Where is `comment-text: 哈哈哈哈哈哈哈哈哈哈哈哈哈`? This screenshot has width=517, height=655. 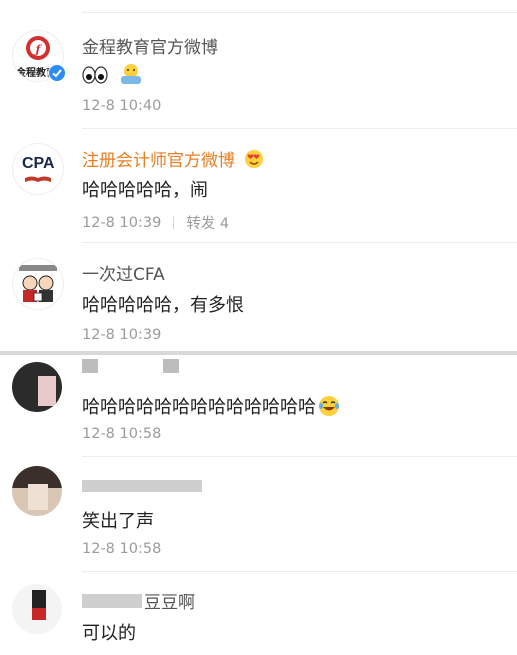
comment-text: 哈哈哈哈哈哈哈哈哈哈哈哈哈 is located at coordinates (211, 407).